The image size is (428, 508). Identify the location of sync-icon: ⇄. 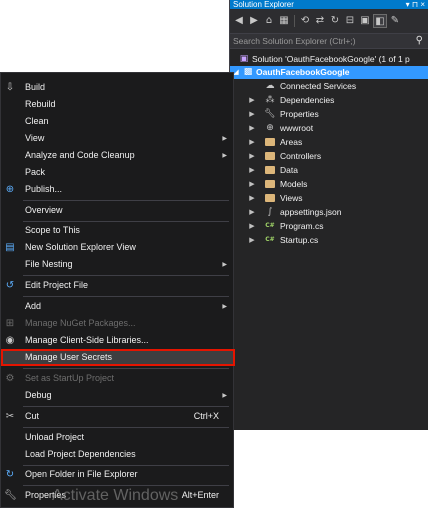
(320, 21).